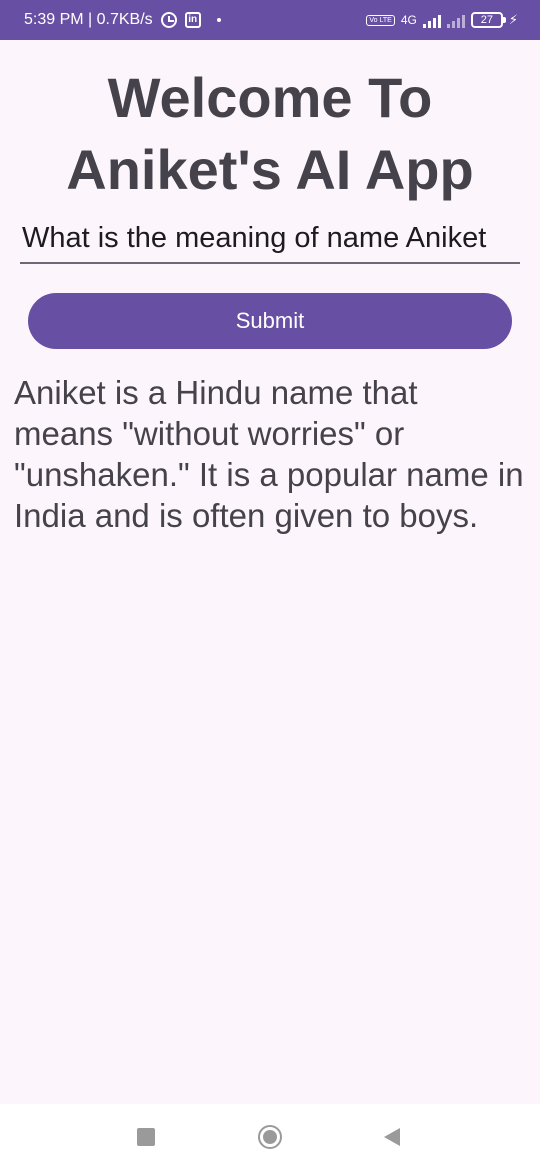 The height and width of the screenshot is (1170, 540). I want to click on status-time-speed: 5:39 PM | 0.7KB/s, so click(88, 19).